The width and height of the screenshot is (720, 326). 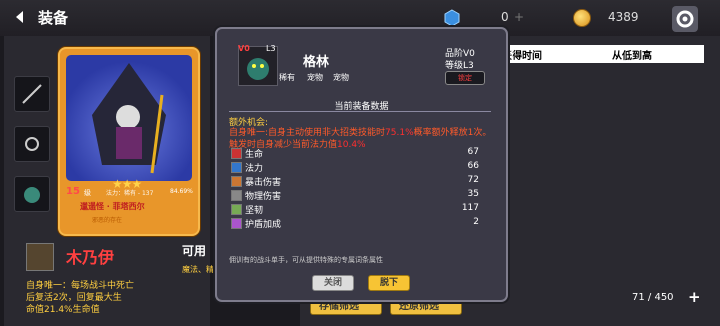 What do you see at coordinates (598, 54) in the screenshot?
I see `sort-bar: 获得时间 从低到高` at bounding box center [598, 54].